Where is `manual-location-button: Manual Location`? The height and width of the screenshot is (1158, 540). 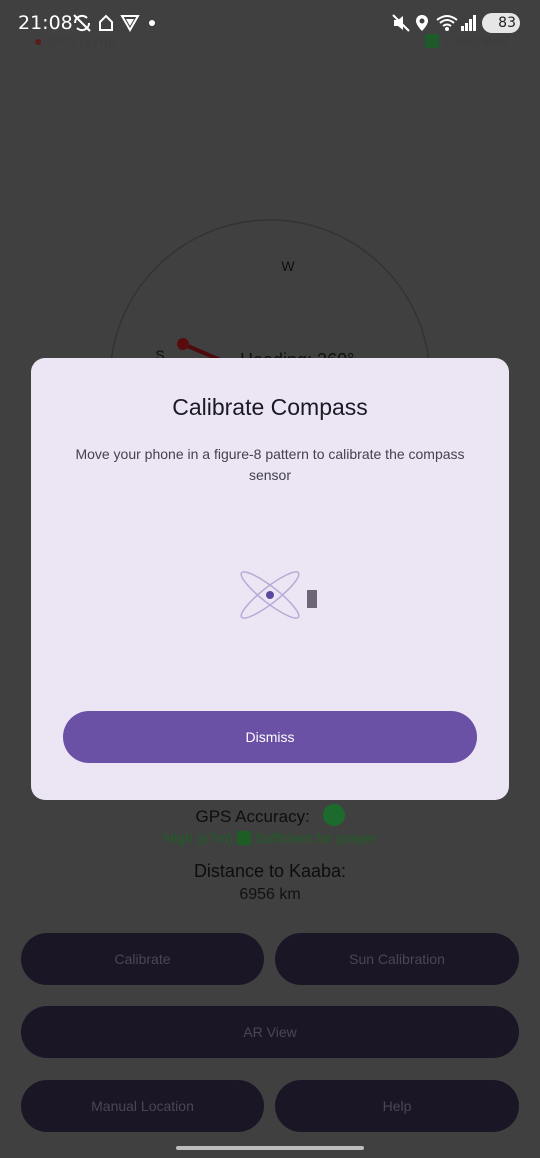 manual-location-button: Manual Location is located at coordinates (142, 1106).